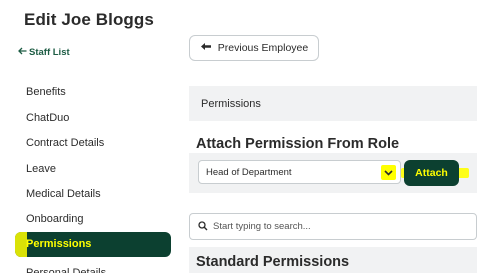 The image size is (477, 273). I want to click on page-title: Edit Joe Bloggs, so click(89, 19).